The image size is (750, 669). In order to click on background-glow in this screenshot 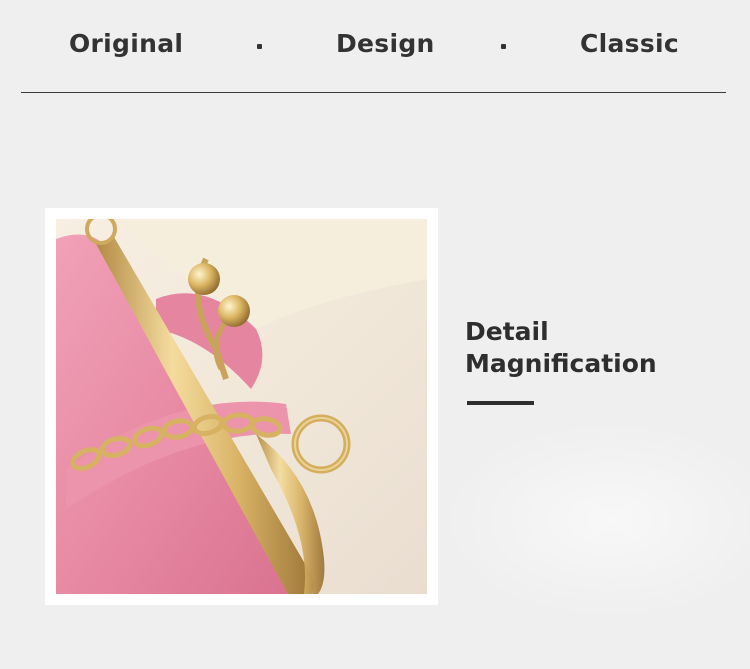, I will do `click(595, 520)`.